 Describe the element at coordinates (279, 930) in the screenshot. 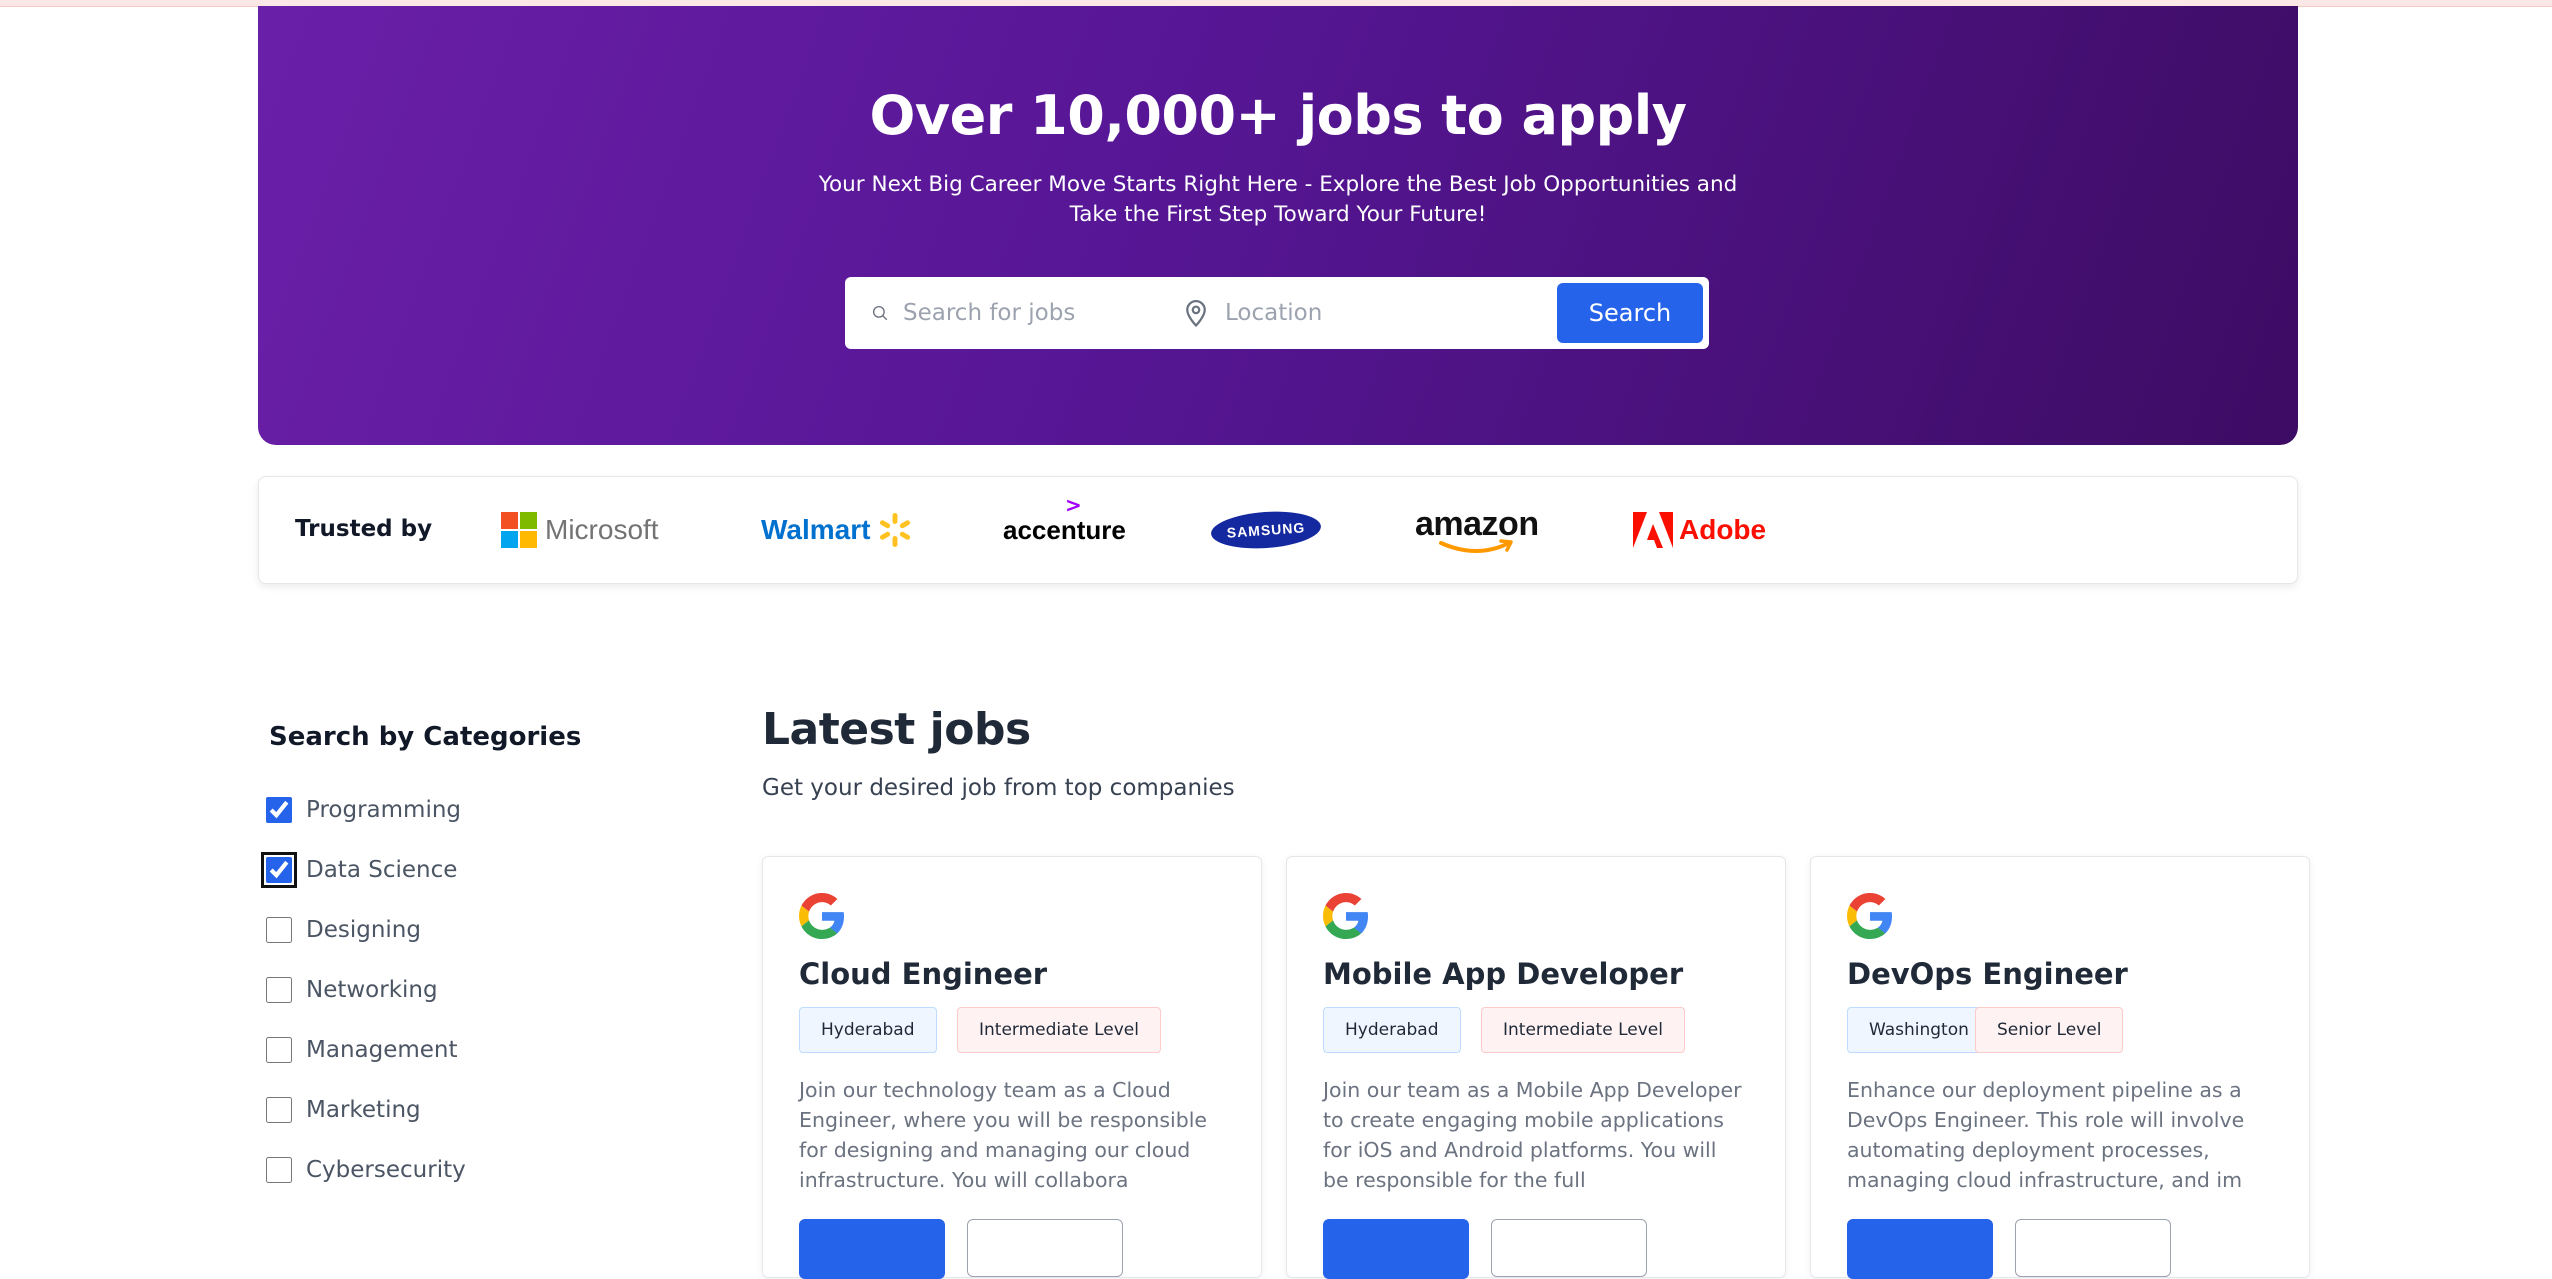

I see `category-checkbox-designing` at that location.